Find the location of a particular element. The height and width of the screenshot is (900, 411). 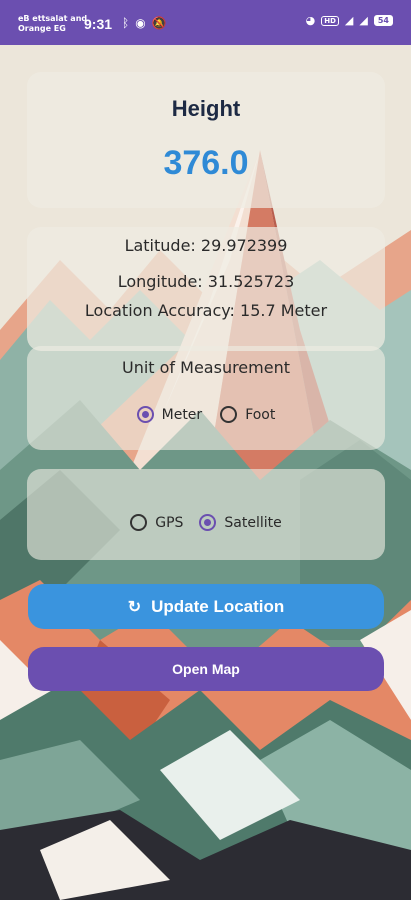

radio-meter: Meter is located at coordinates (169, 414).